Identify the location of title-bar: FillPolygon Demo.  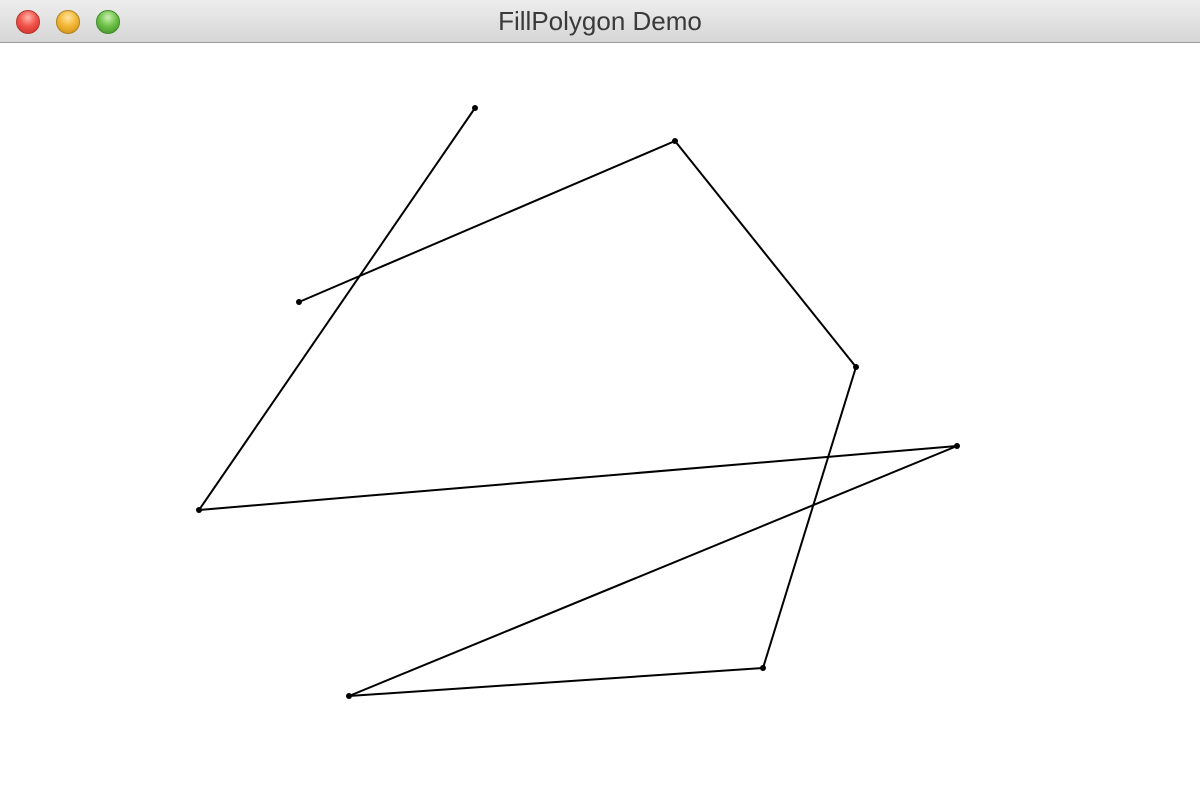
(600, 21).